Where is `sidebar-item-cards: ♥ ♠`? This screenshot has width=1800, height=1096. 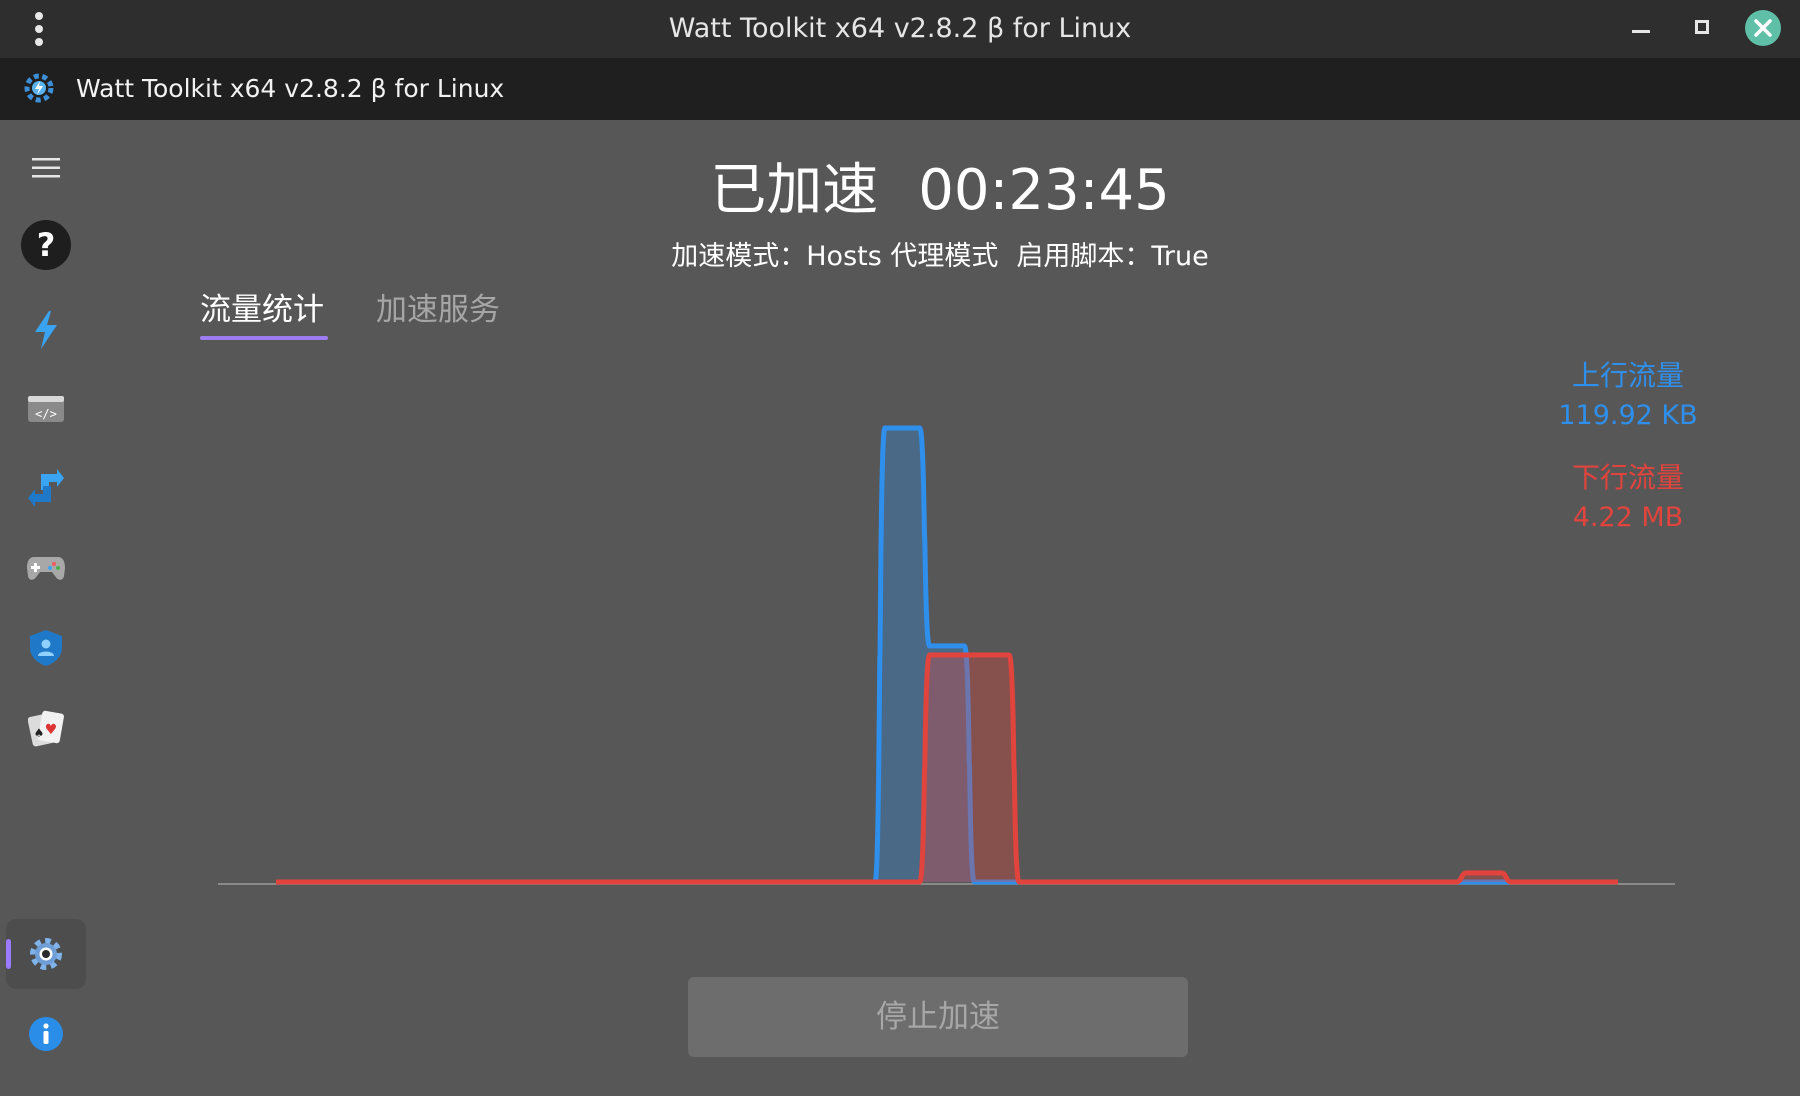 sidebar-item-cards: ♥ ♠ is located at coordinates (46, 728).